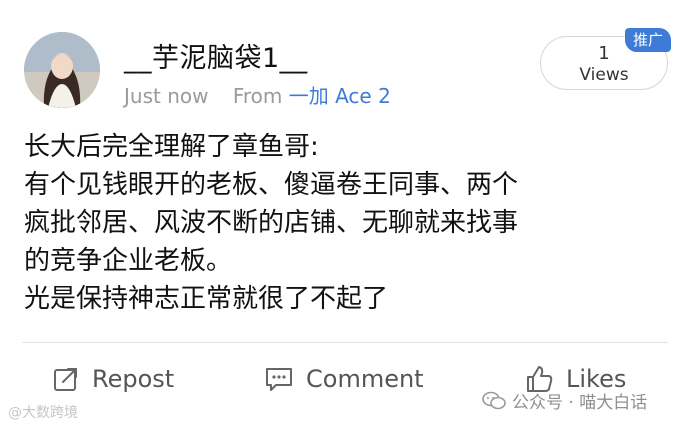  What do you see at coordinates (166, 96) in the screenshot?
I see `post-time: Just now` at bounding box center [166, 96].